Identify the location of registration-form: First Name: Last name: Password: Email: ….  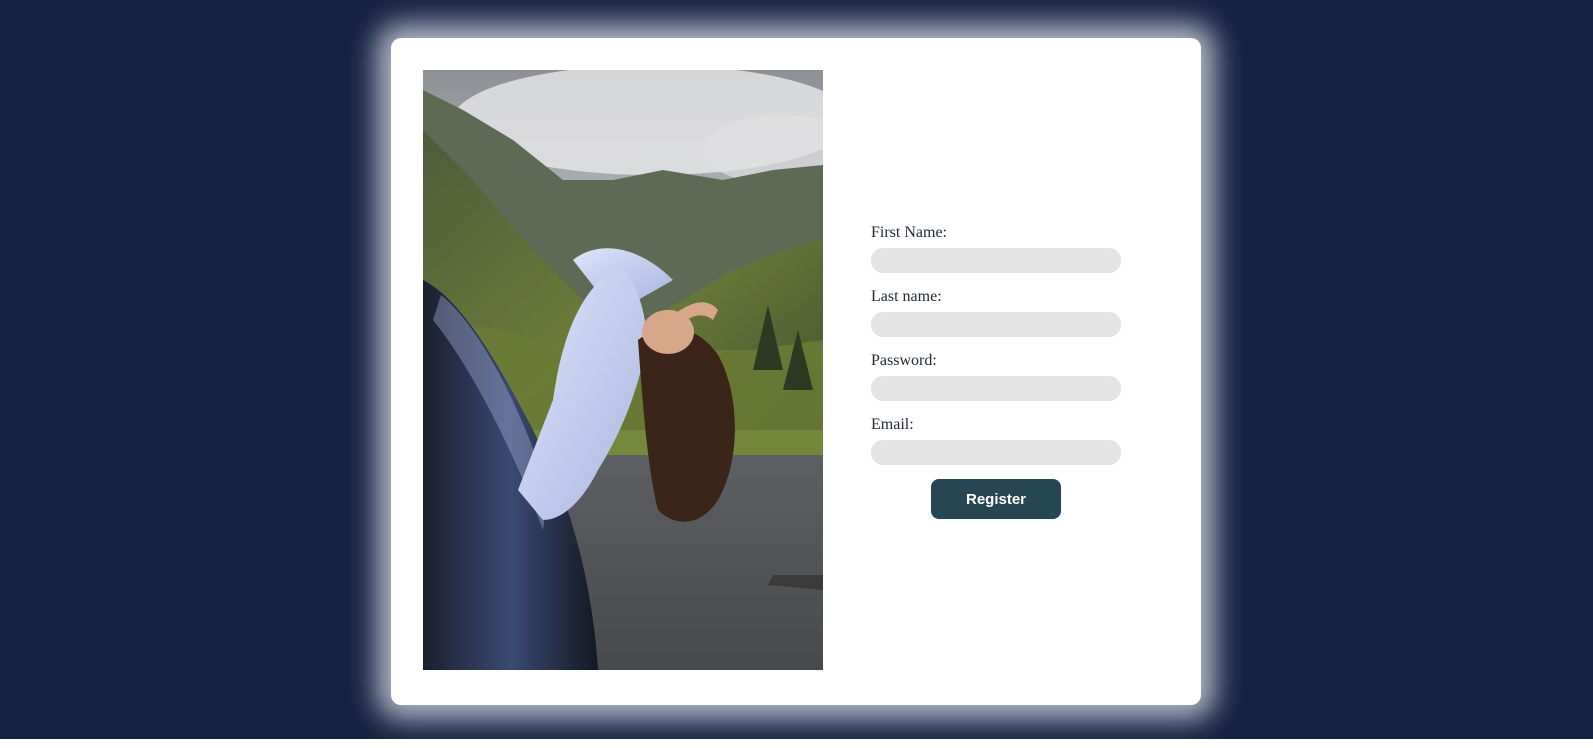
(996, 371).